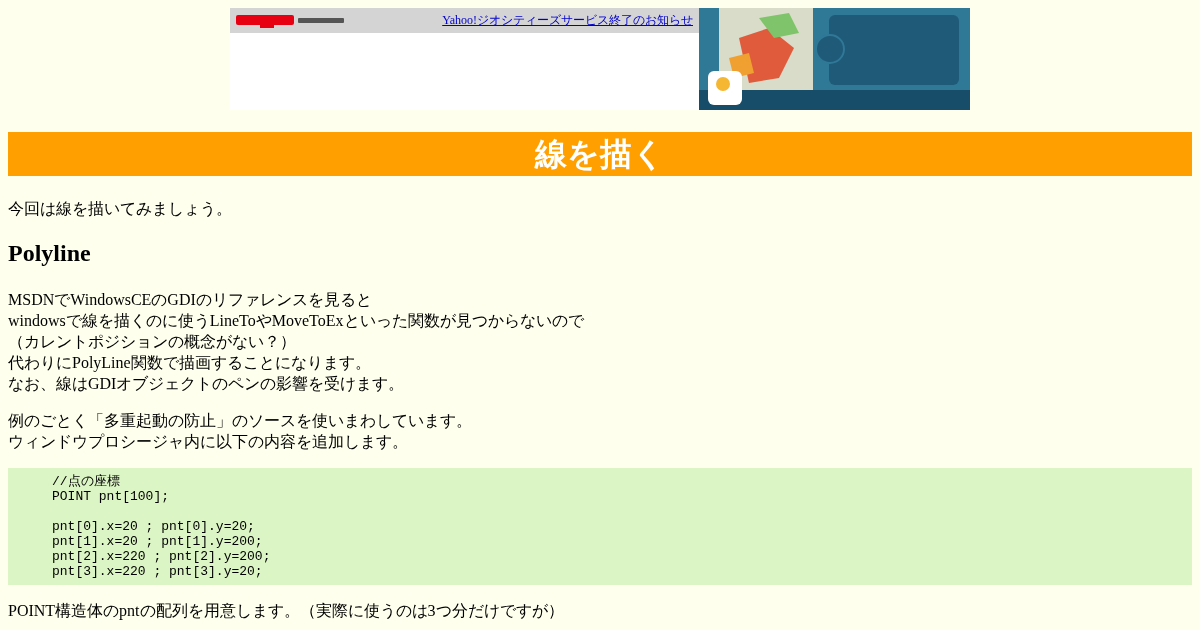 The image size is (1200, 630). Describe the element at coordinates (600, 154) in the screenshot. I see `page-title: 線を描く` at that location.